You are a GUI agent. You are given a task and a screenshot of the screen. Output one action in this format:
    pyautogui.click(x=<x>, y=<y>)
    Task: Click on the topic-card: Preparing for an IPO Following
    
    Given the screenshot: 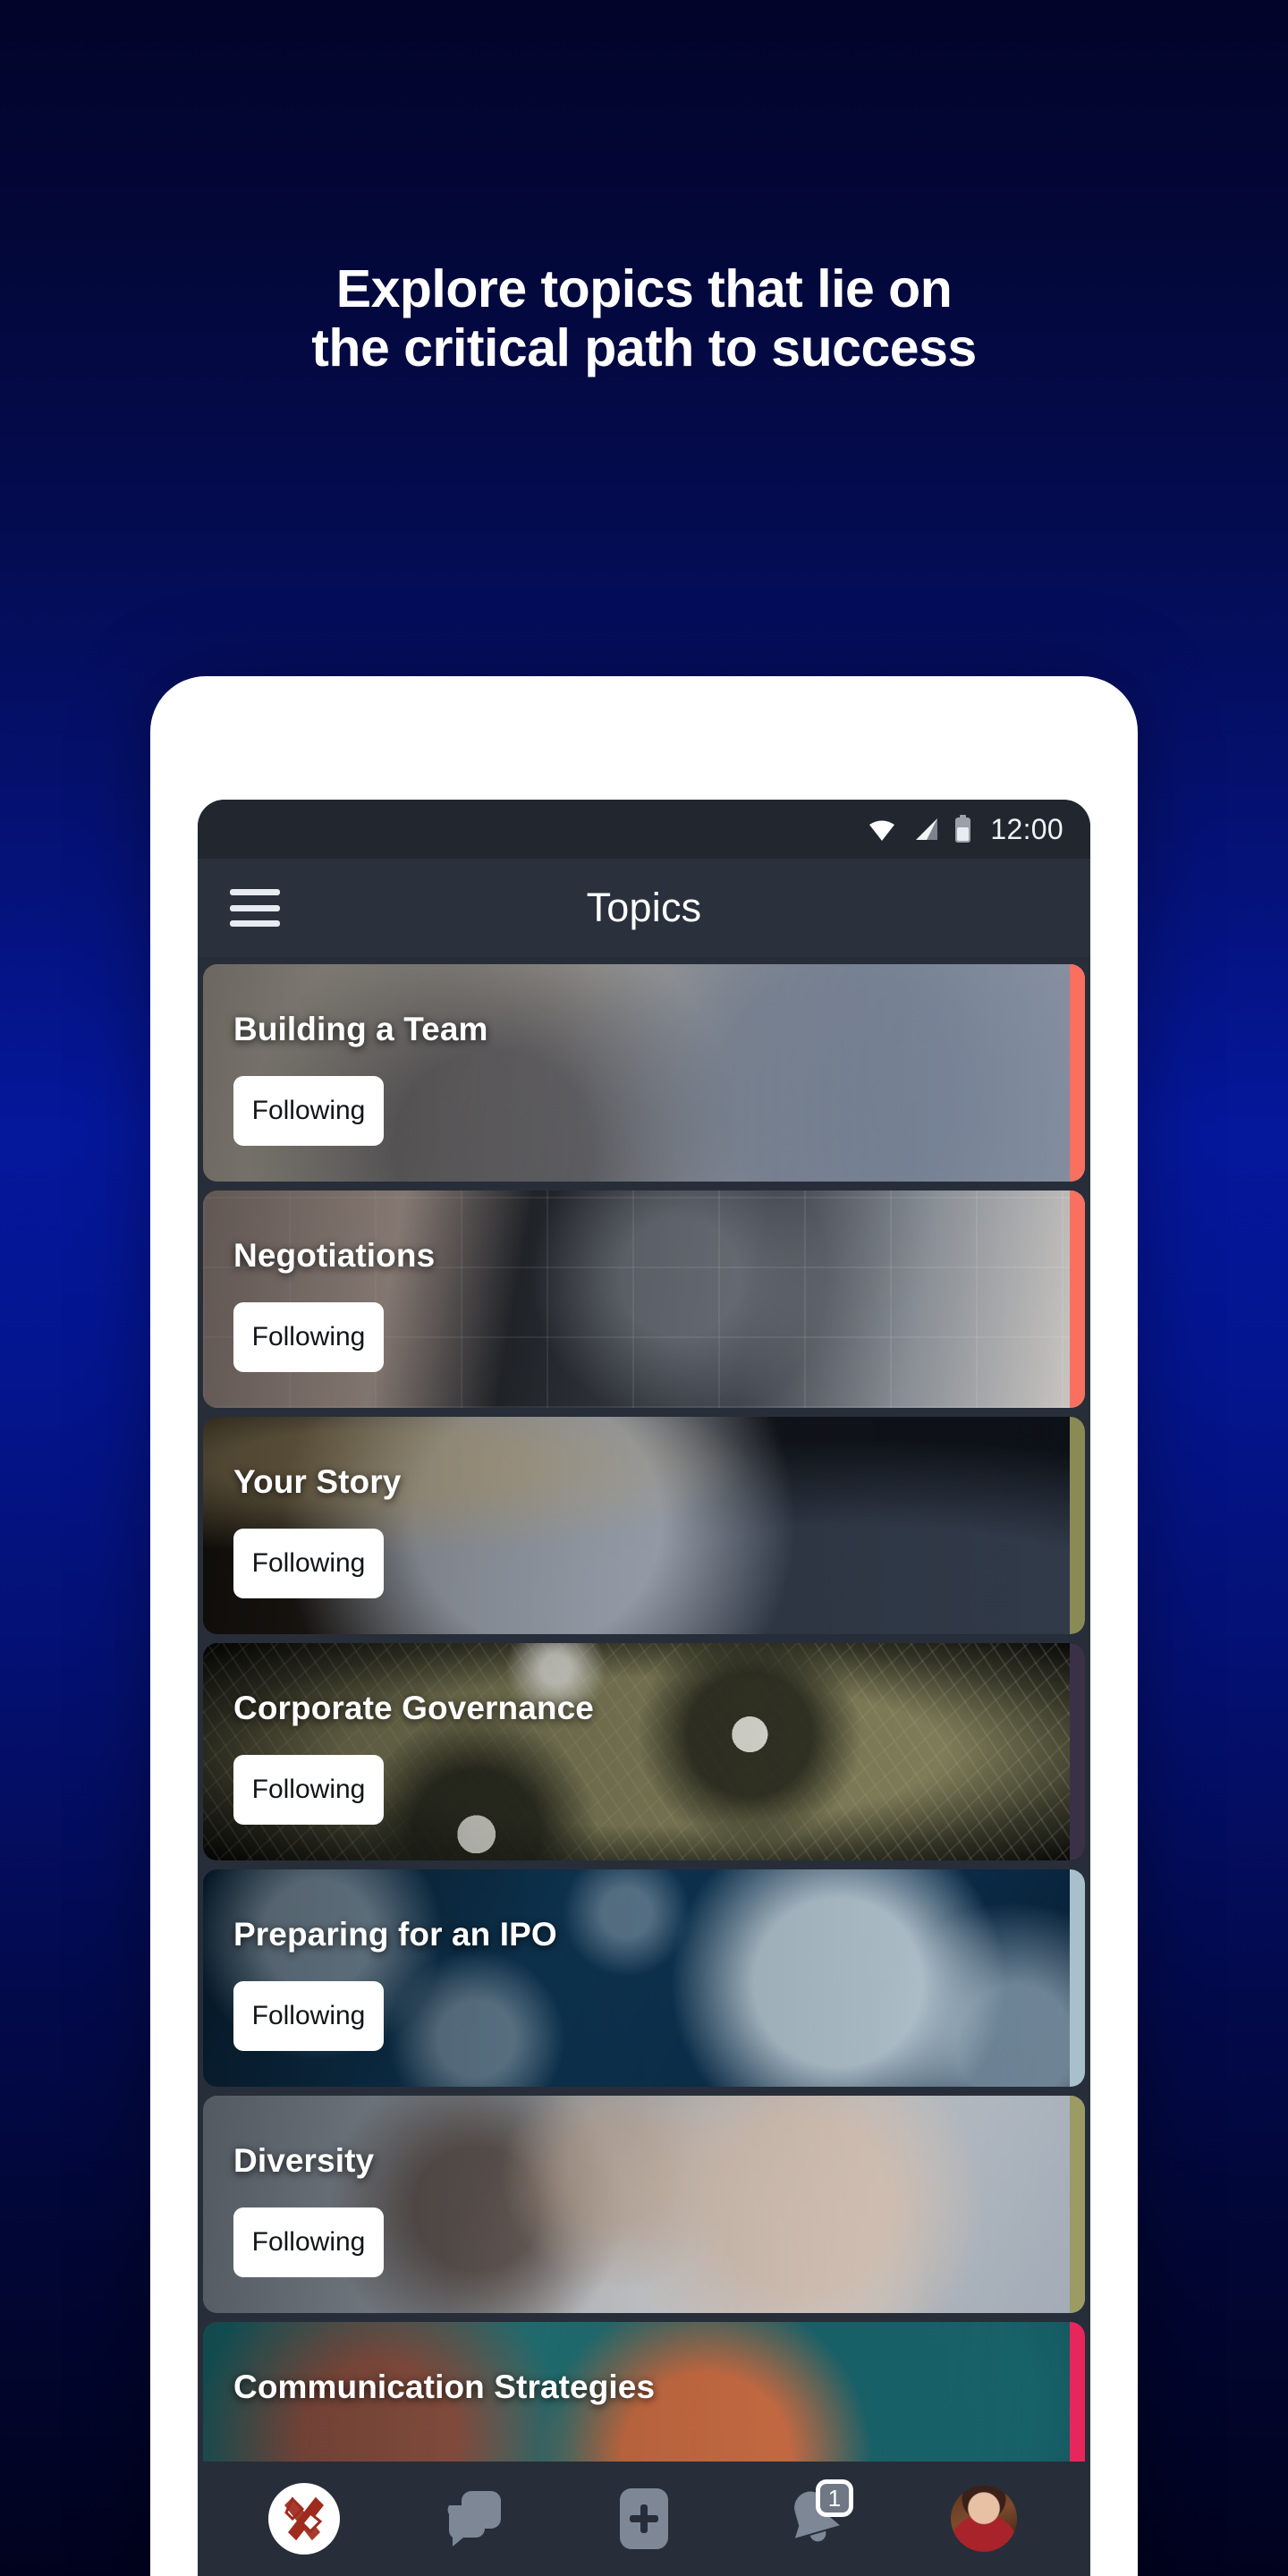 What is the action you would take?
    pyautogui.click(x=644, y=1978)
    